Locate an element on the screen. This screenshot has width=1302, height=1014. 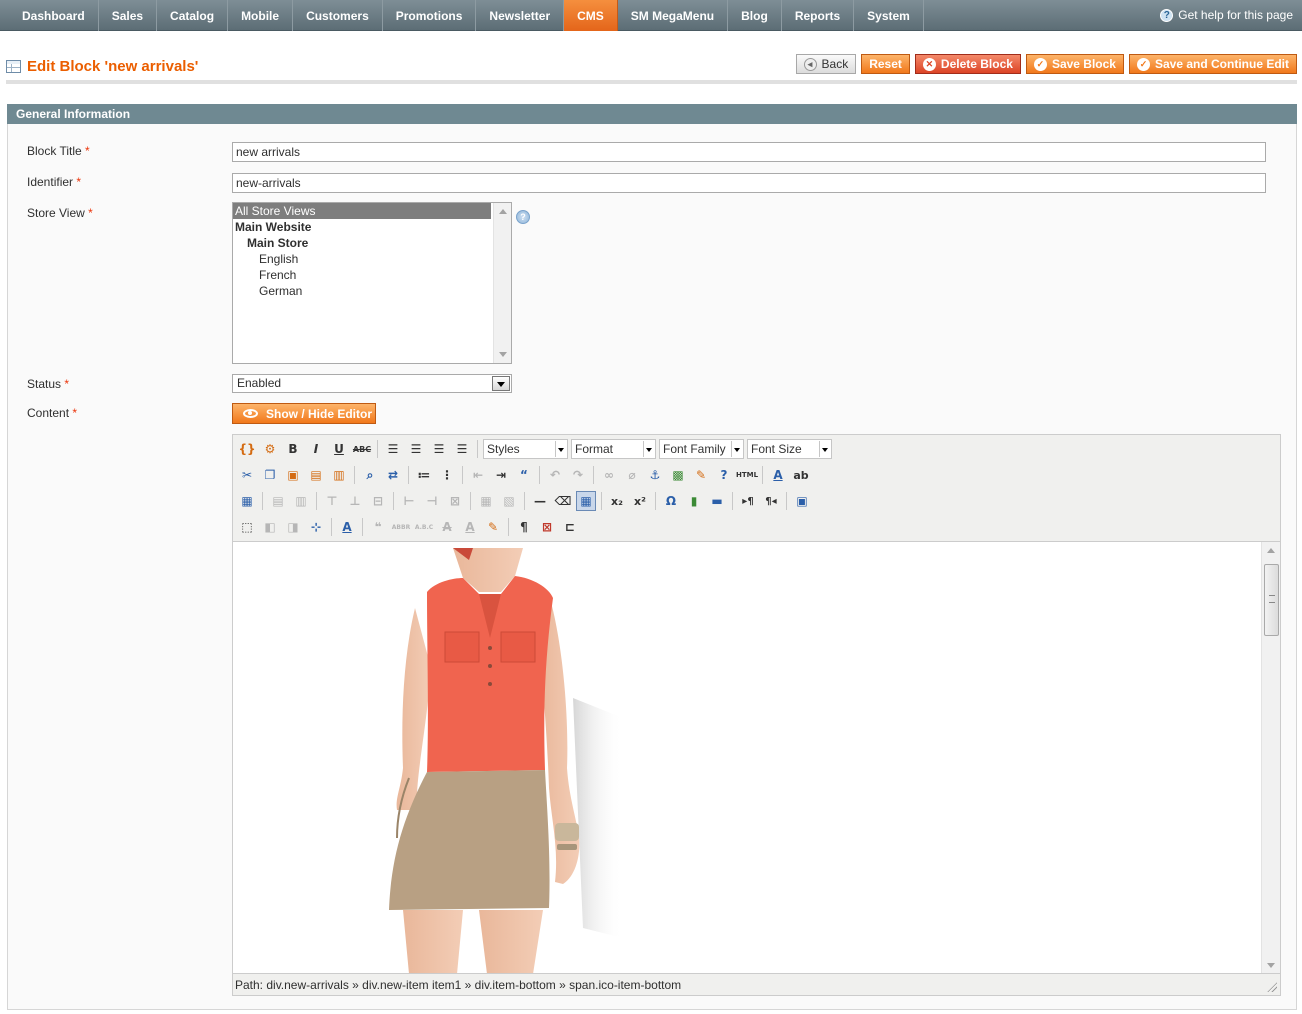
format-dropdown: Format is located at coordinates (613, 449).